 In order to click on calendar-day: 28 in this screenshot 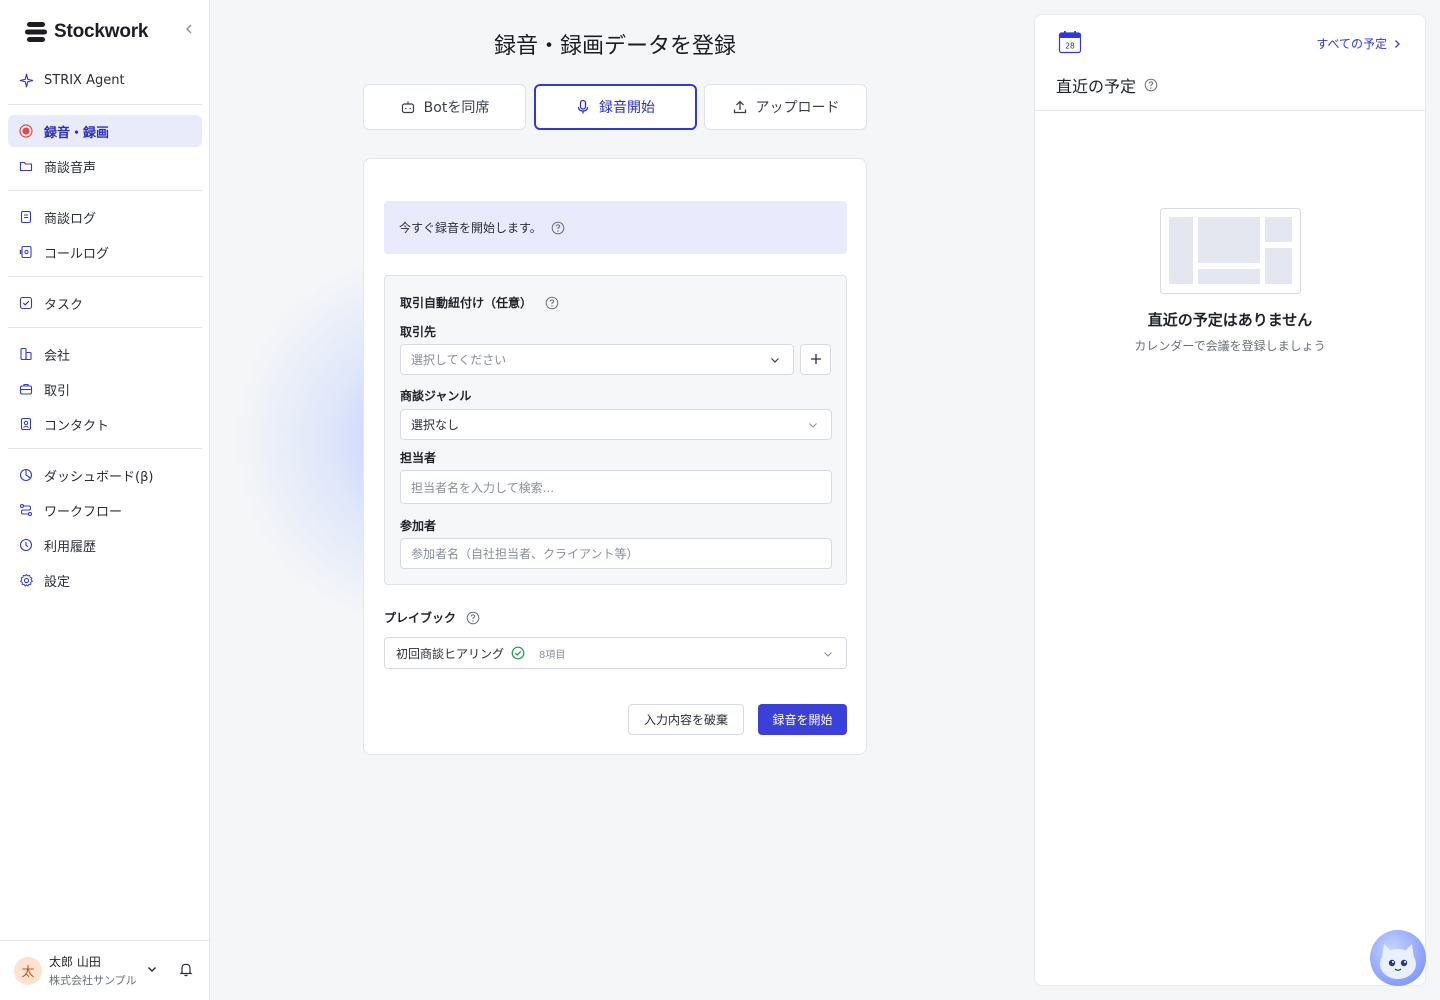, I will do `click(1070, 46)`.